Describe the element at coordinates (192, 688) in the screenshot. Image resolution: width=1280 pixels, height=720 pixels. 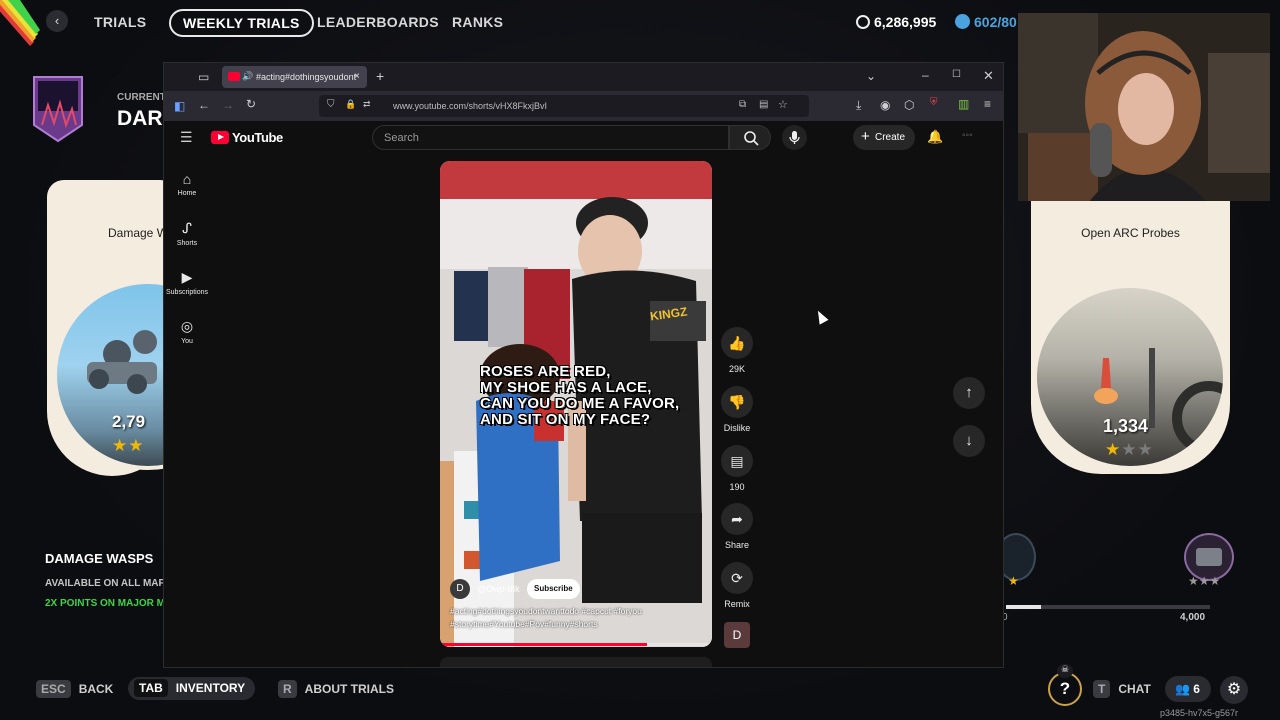
I see `inventory-button: TAB INVENTORY` at that location.